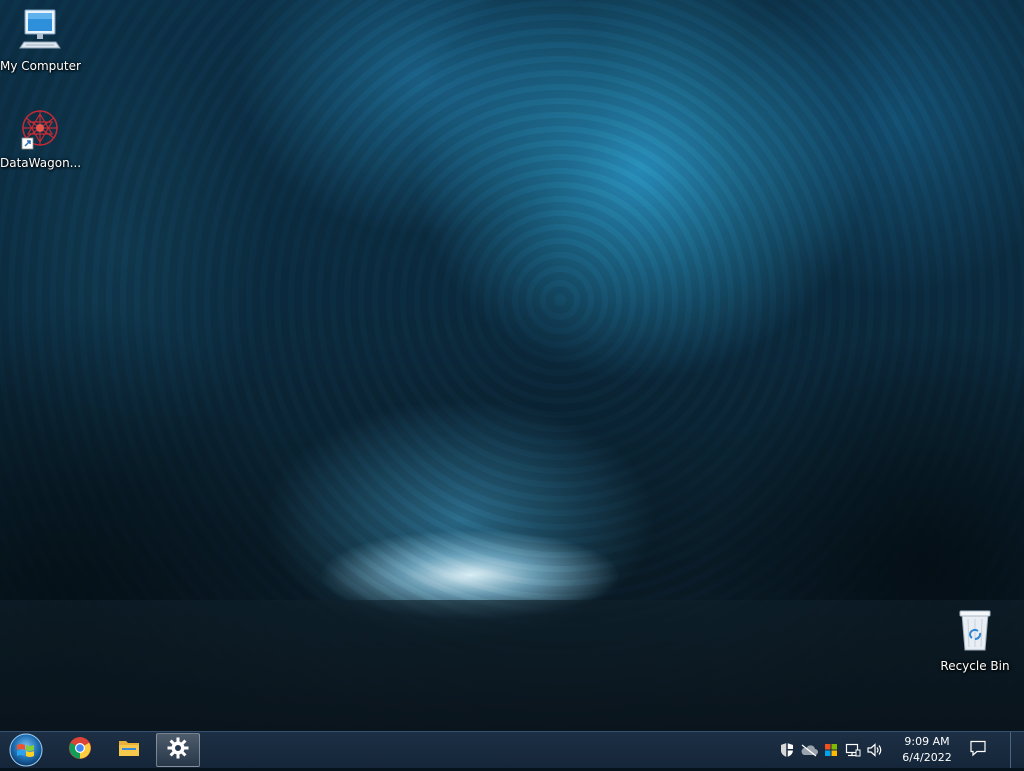 Image resolution: width=1024 pixels, height=771 pixels. What do you see at coordinates (809, 750) in the screenshot?
I see `onedrive-cloud-icon` at bounding box center [809, 750].